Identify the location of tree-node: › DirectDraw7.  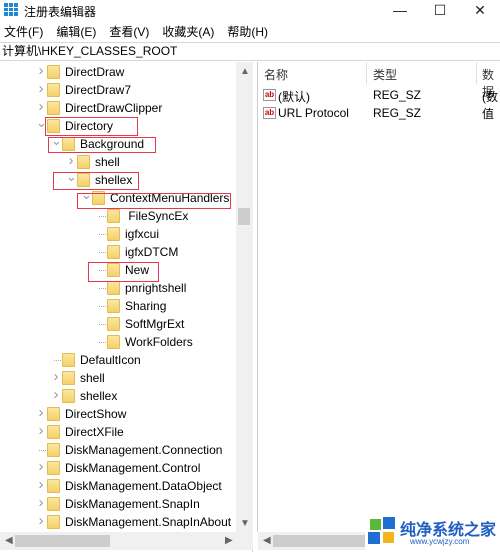
(118, 90).